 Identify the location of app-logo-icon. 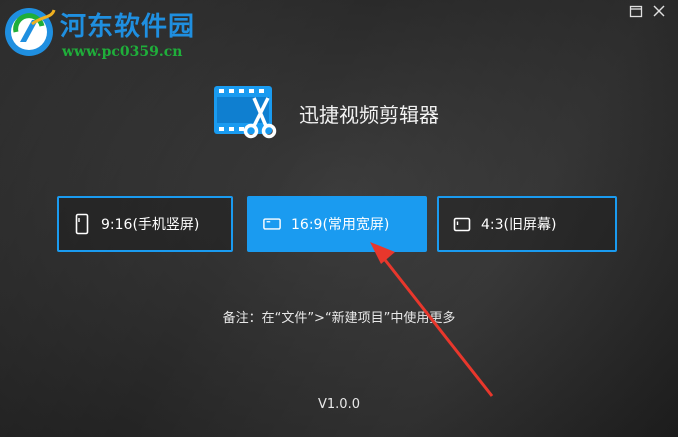
(245, 112).